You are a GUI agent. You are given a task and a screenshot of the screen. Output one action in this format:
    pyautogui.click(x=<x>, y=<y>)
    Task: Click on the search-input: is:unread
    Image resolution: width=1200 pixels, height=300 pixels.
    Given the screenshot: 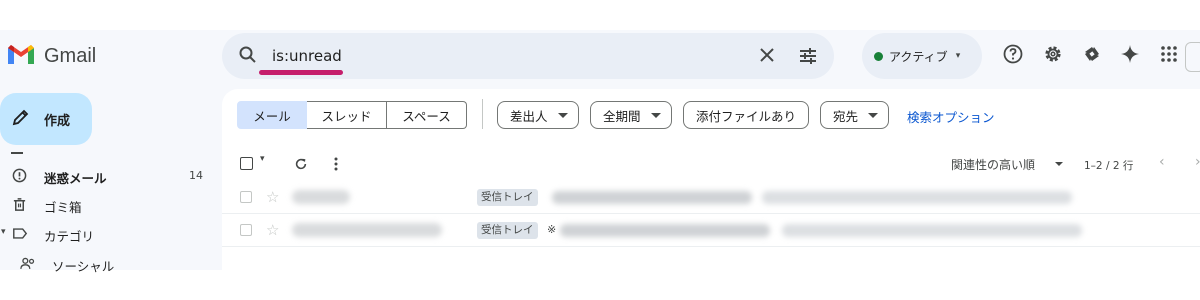 What is the action you would take?
    pyautogui.click(x=307, y=56)
    